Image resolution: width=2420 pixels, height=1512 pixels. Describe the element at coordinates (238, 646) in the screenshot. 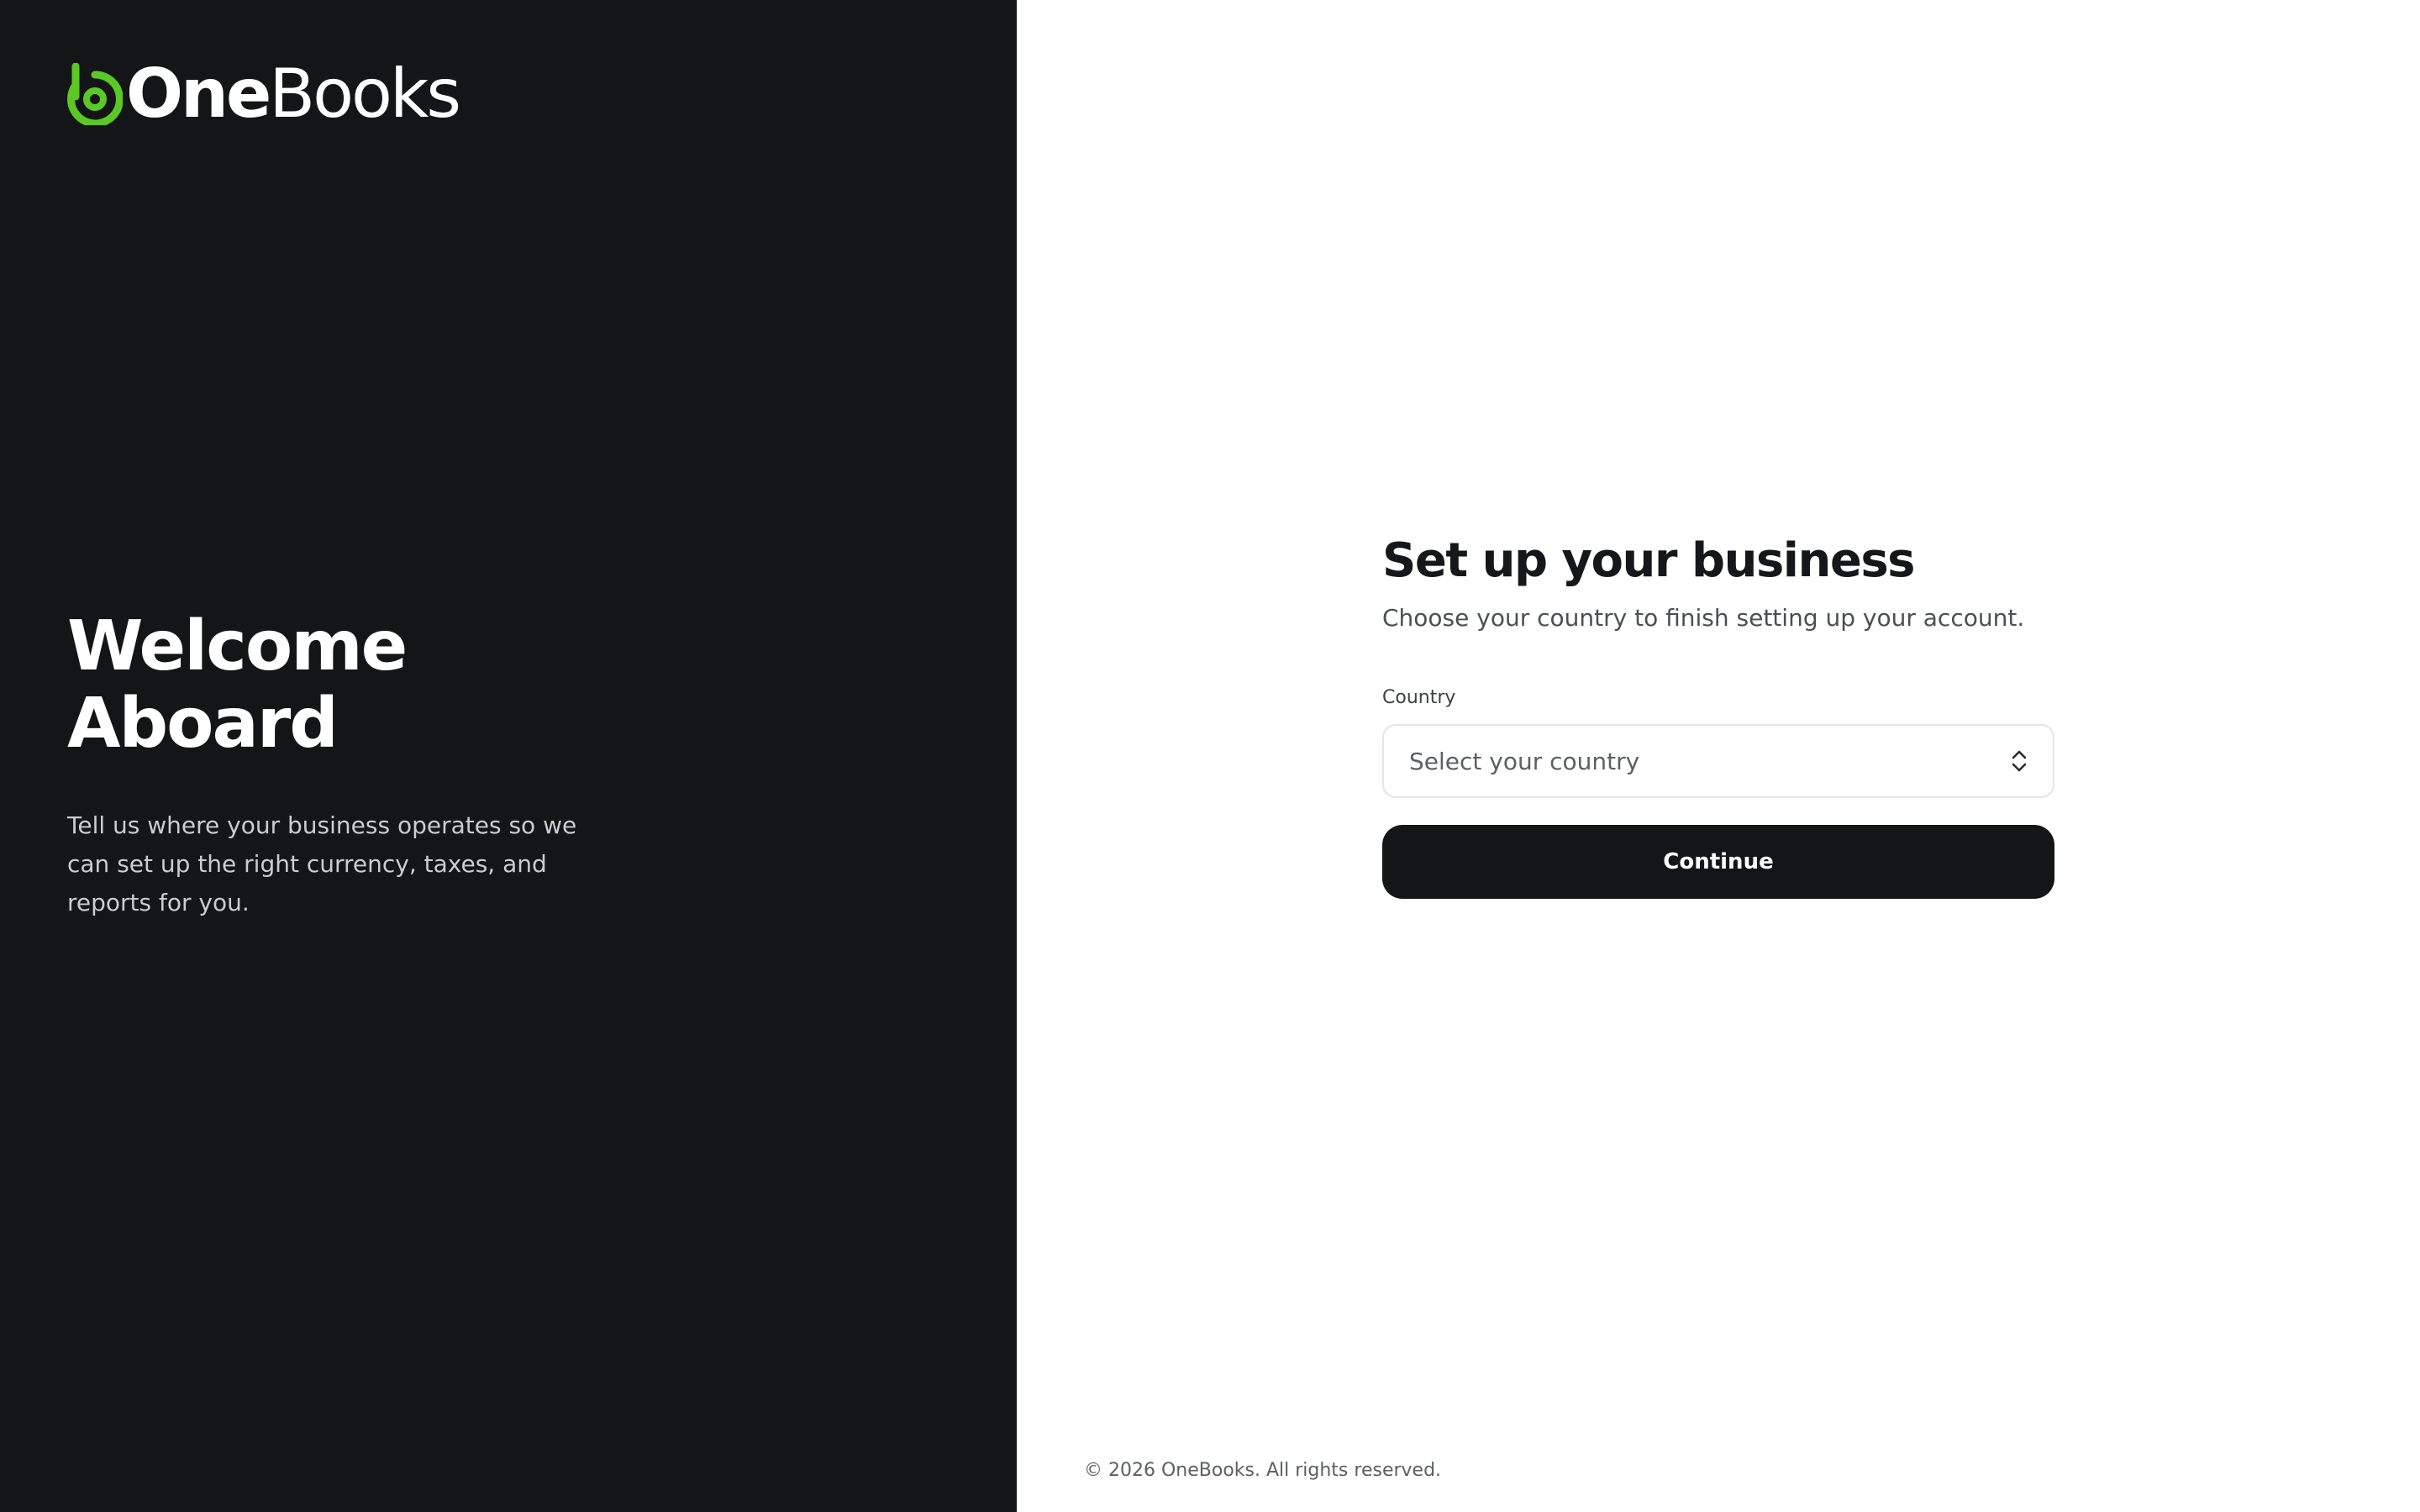

I see `welcome-heading-line1: Welcome` at that location.